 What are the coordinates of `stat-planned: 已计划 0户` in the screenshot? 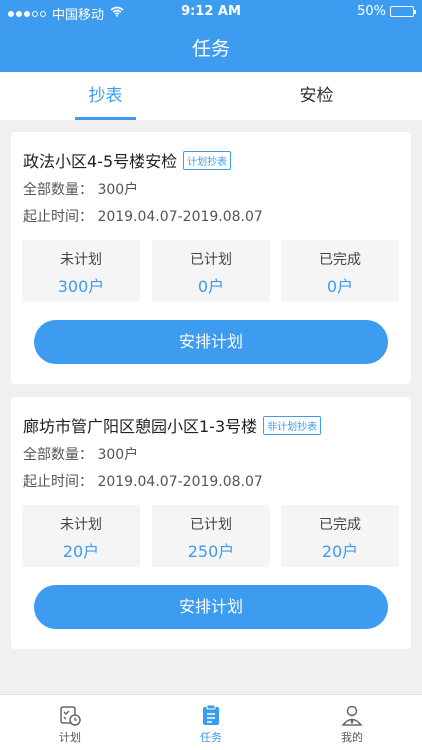 It's located at (211, 271).